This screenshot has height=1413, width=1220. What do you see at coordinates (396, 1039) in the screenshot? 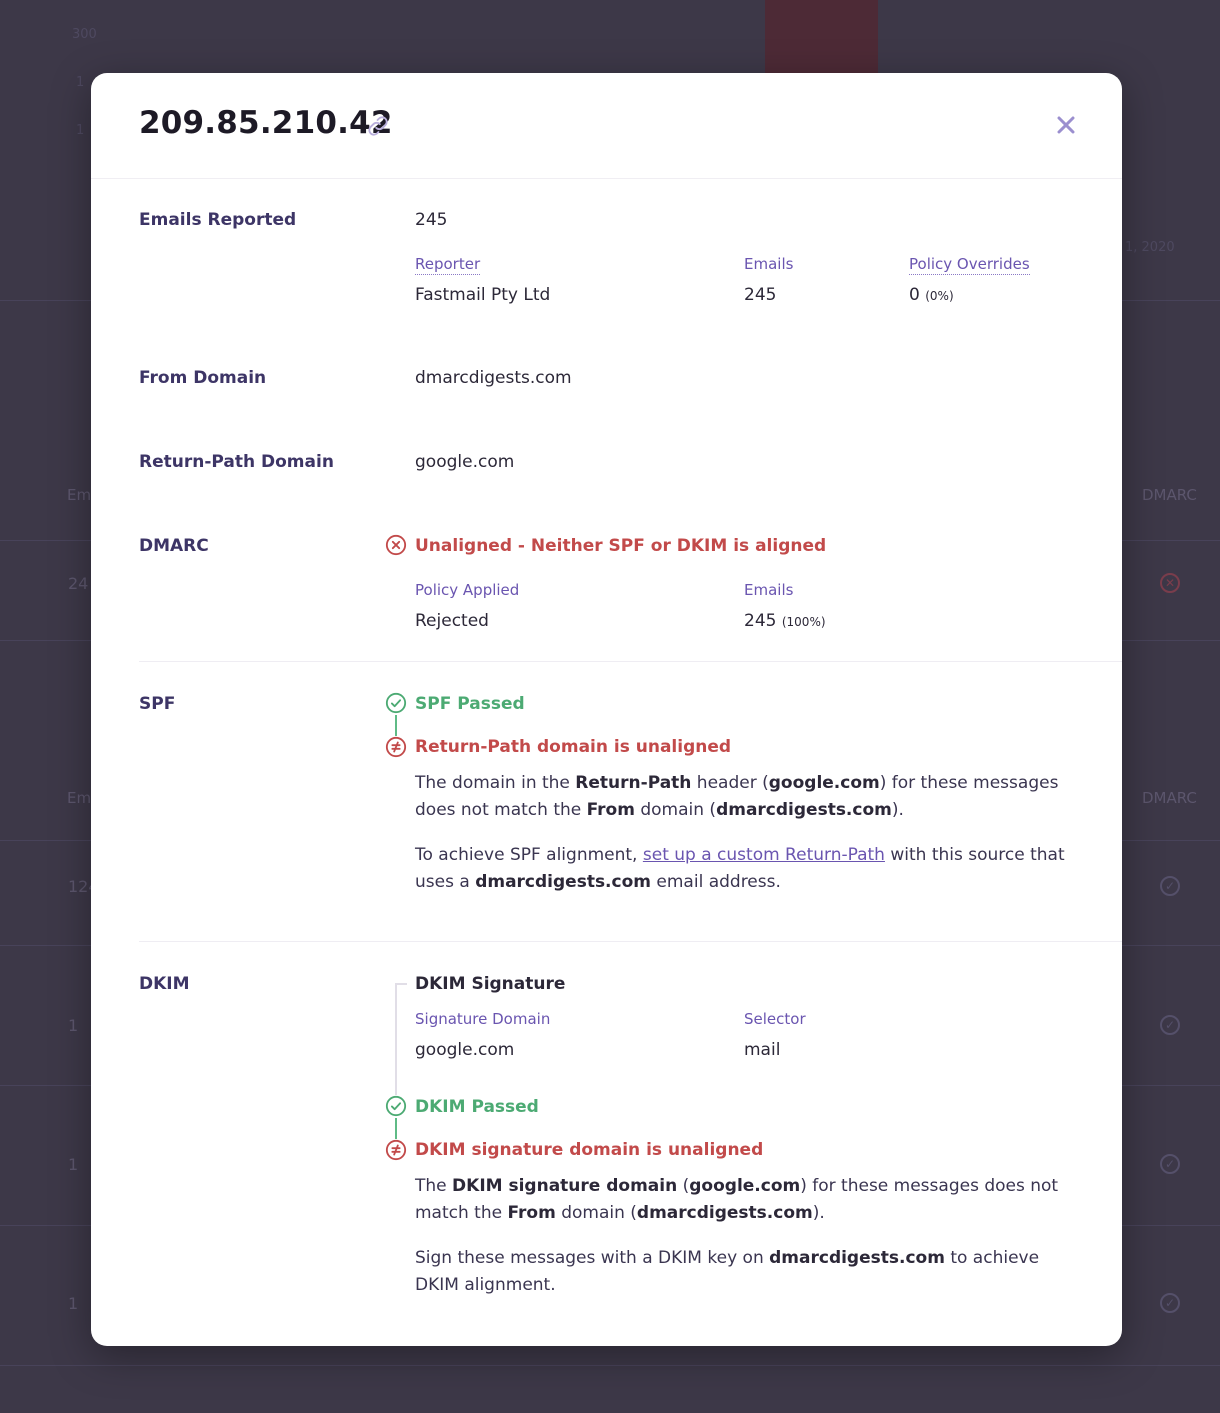
I see `dkim-tree-line` at bounding box center [396, 1039].